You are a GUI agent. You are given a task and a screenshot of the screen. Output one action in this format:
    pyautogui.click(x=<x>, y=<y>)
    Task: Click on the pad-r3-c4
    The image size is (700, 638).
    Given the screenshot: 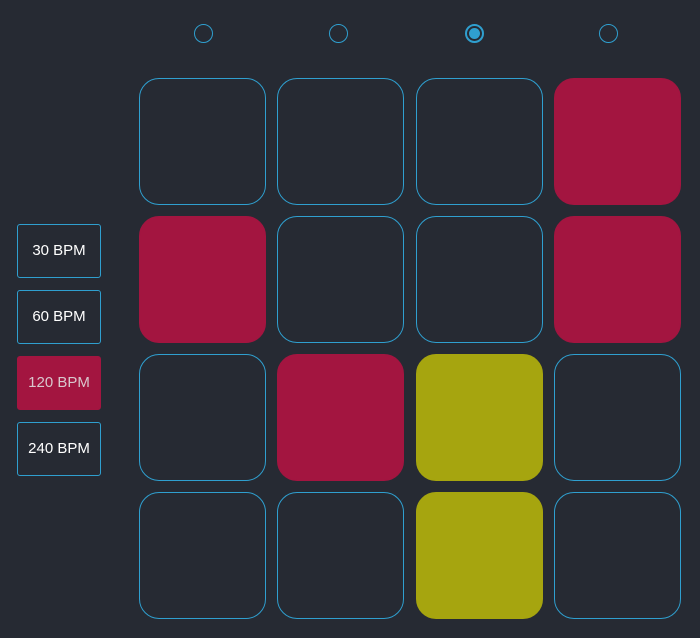 What is the action you would take?
    pyautogui.click(x=617, y=417)
    